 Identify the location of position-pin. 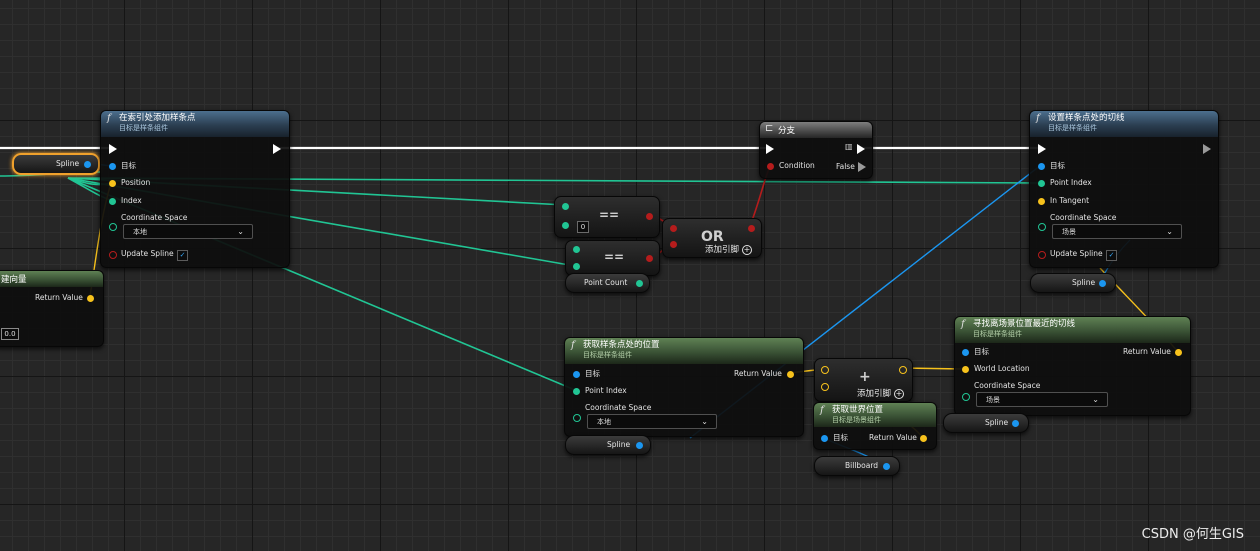
(112, 183).